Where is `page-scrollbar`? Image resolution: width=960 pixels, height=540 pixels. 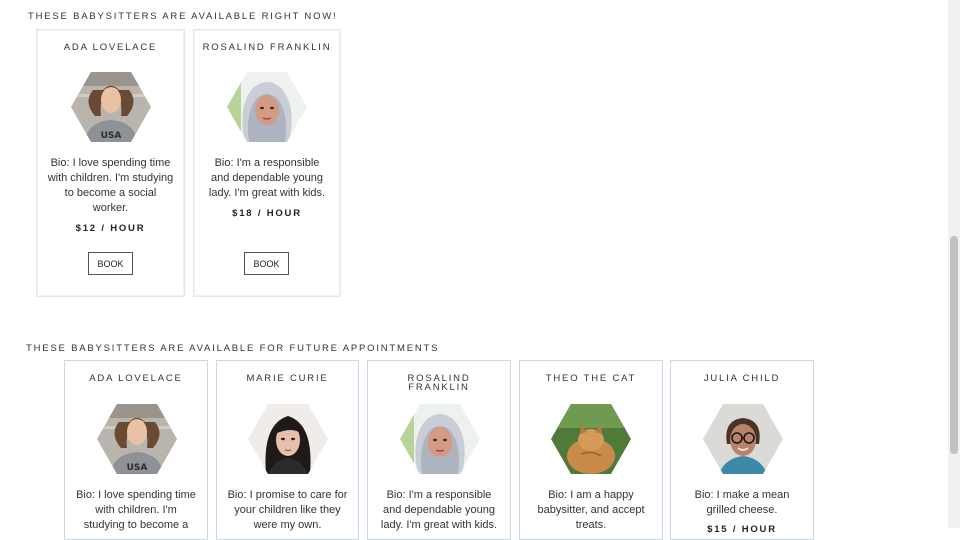 page-scrollbar is located at coordinates (954, 264).